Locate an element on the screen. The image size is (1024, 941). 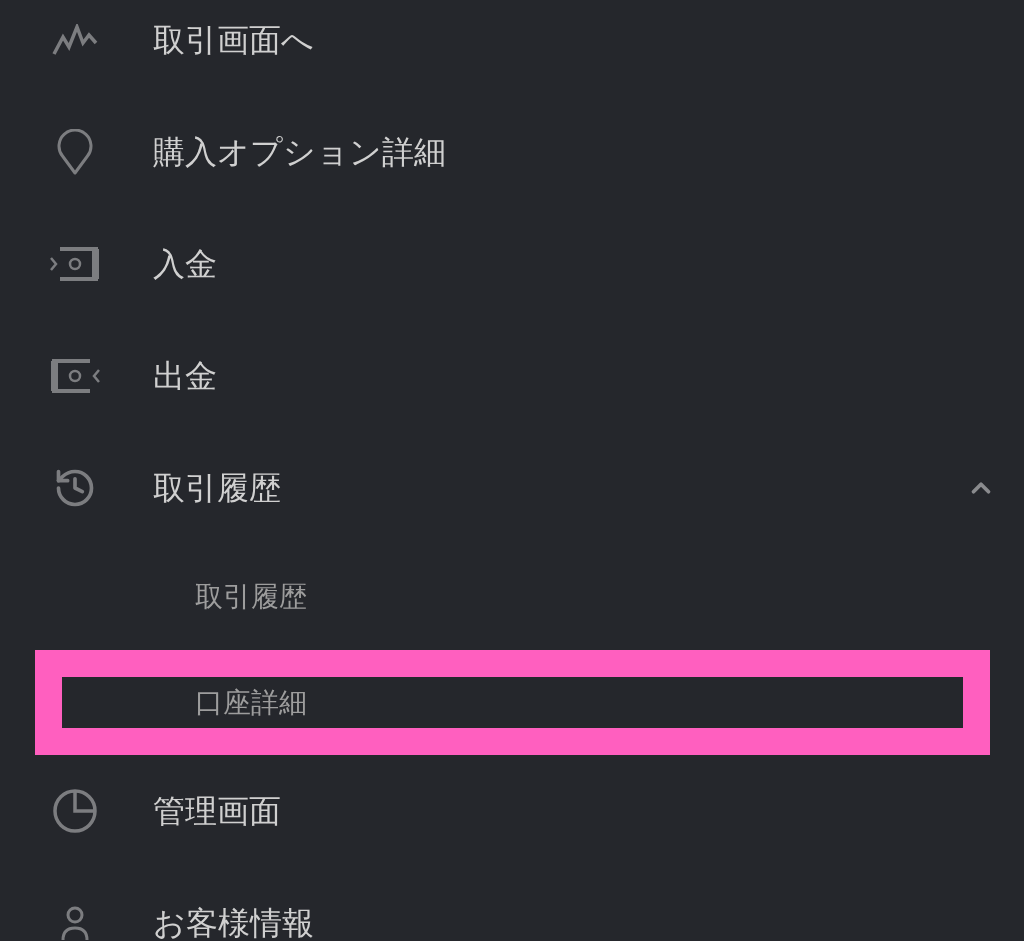
menu-item: 取引履歴 is located at coordinates (512, 488).